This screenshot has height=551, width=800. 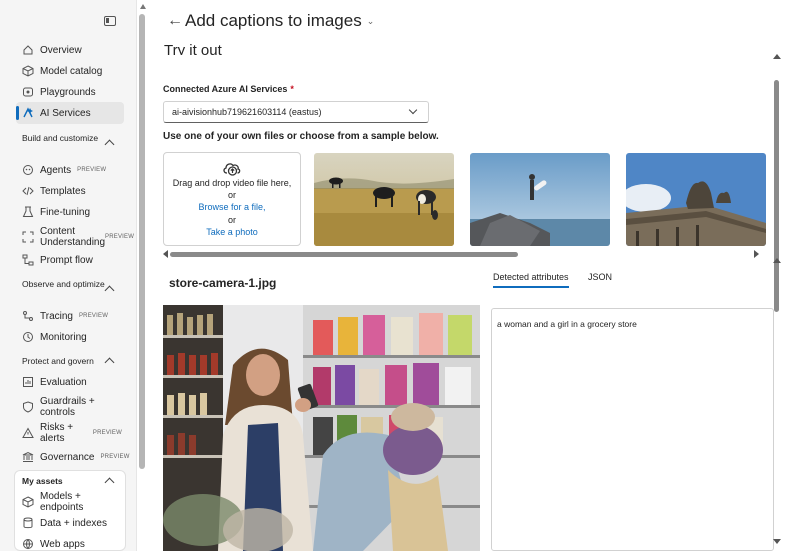 I want to click on dropzone-text: Drag and drop video file here,, so click(x=232, y=183).